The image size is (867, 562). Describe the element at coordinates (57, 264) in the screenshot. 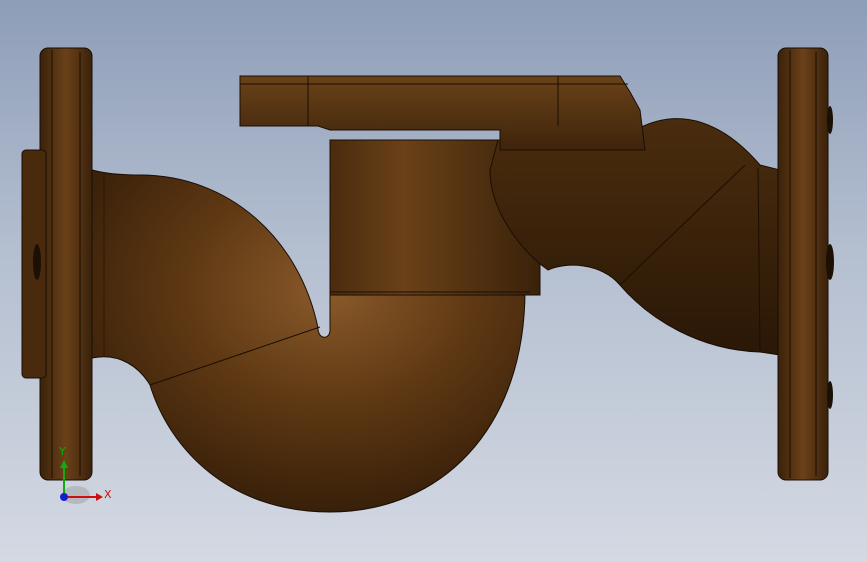

I see `left-flange` at that location.